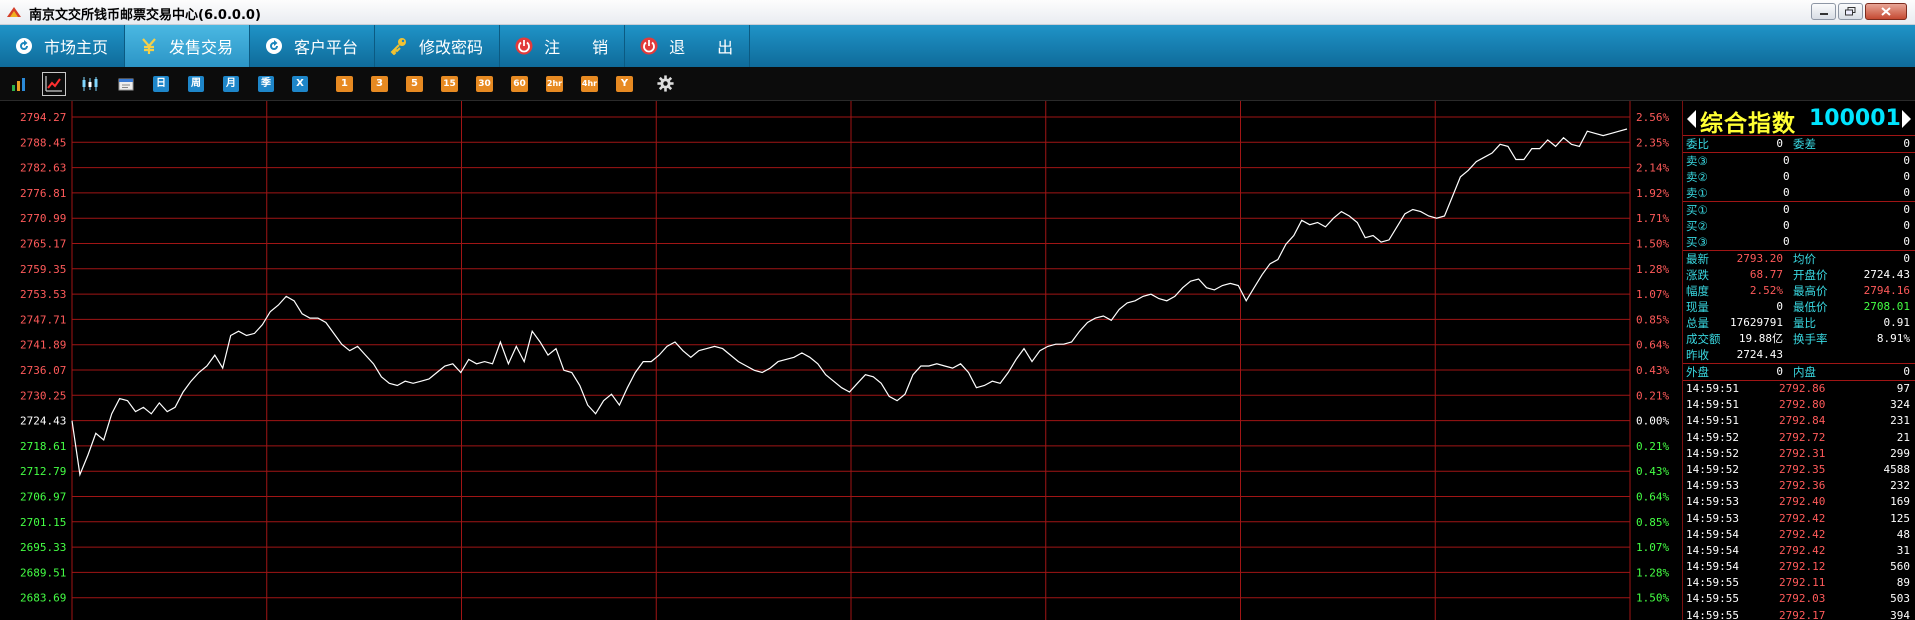 This screenshot has width=1915, height=620. Describe the element at coordinates (554, 84) in the screenshot. I see `minute-button-6: 2hr` at that location.